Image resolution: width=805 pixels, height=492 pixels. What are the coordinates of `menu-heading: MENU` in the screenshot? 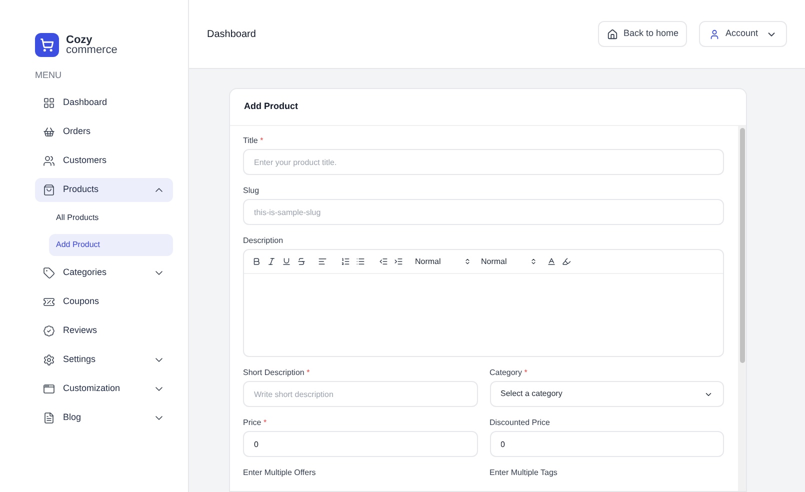 It's located at (48, 75).